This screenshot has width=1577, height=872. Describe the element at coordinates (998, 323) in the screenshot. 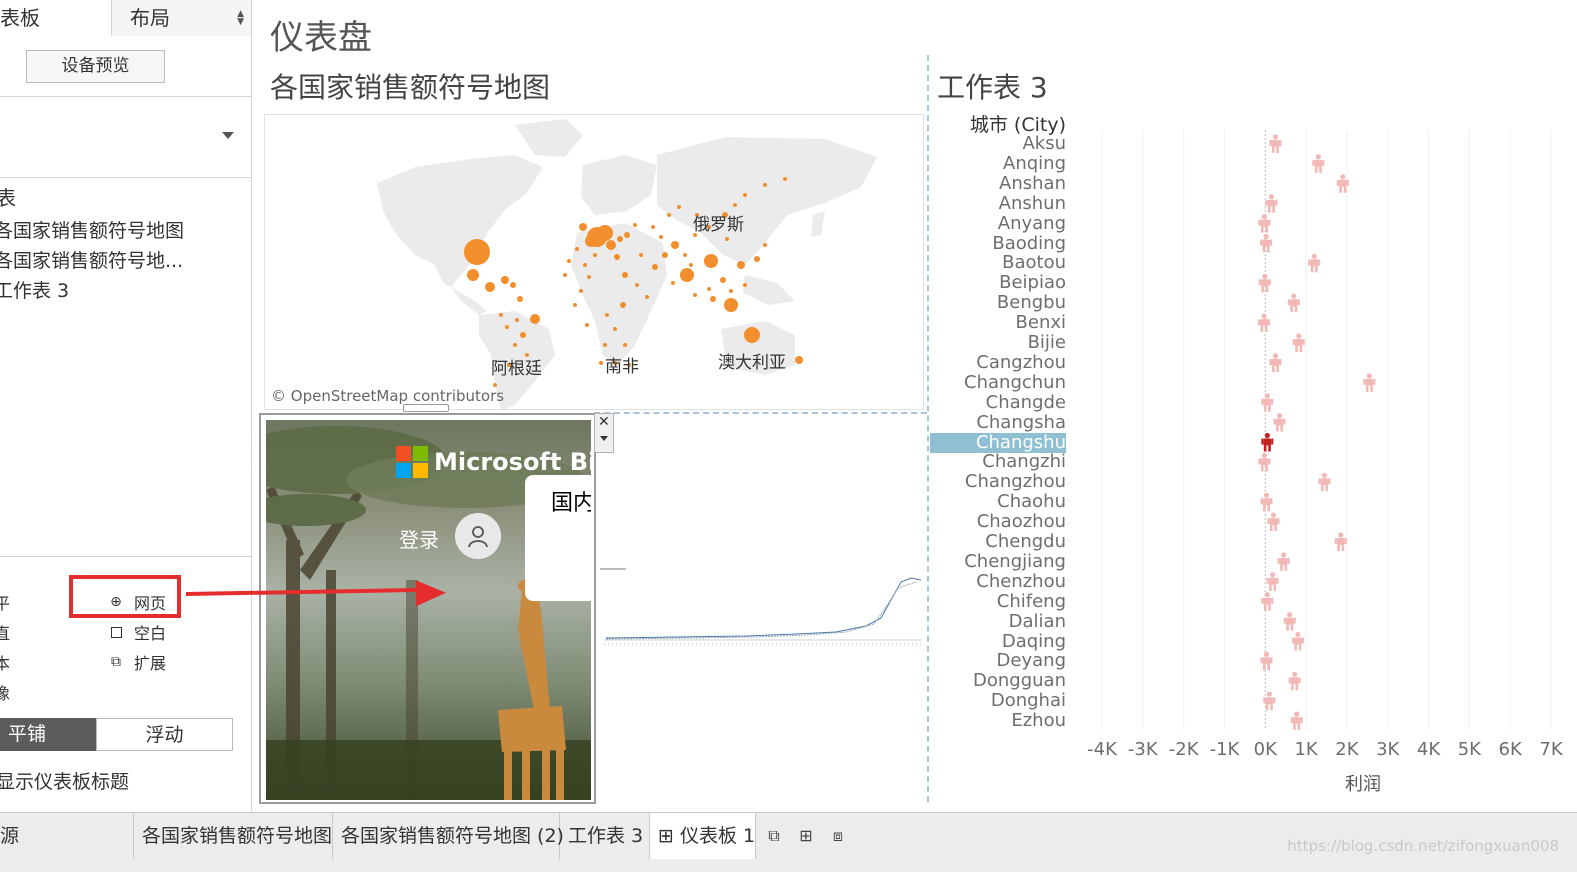

I see `city-label: Benxi` at that location.